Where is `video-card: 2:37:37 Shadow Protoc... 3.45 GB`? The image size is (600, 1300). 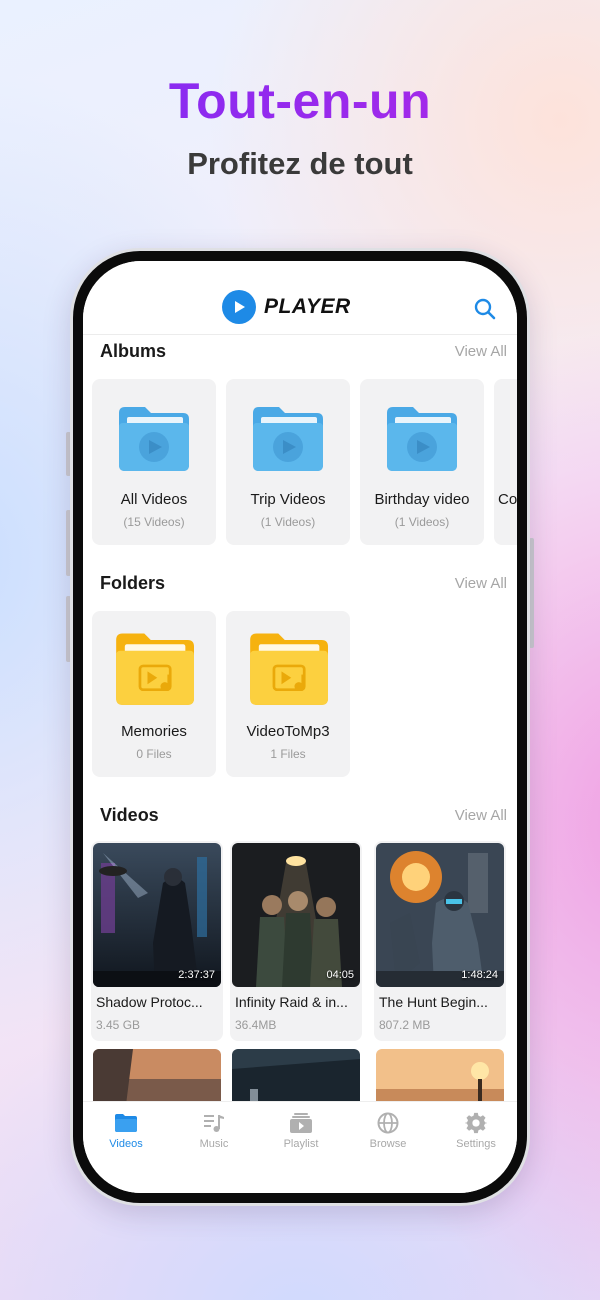
video-card: 2:37:37 Shadow Protoc... 3.45 GB is located at coordinates (157, 941).